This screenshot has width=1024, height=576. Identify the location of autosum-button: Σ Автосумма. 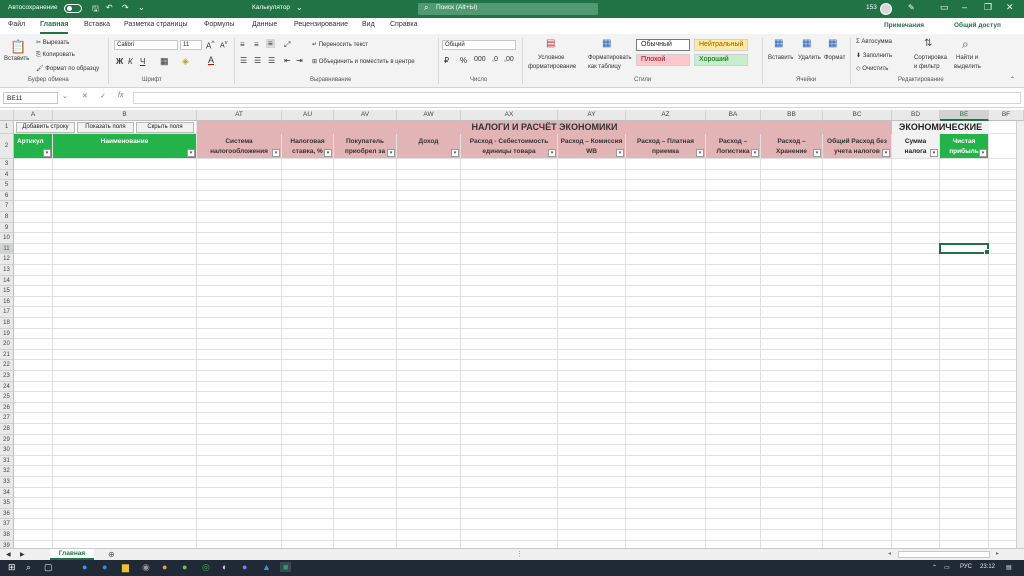
(874, 42).